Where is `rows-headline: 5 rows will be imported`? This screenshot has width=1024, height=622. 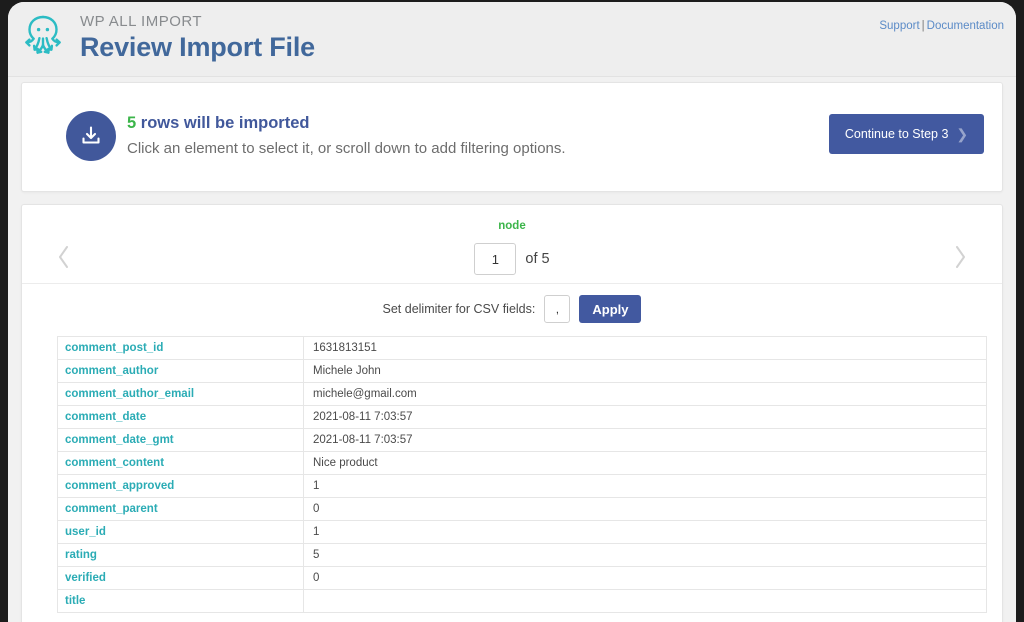
rows-headline: 5 rows will be imported is located at coordinates (346, 123).